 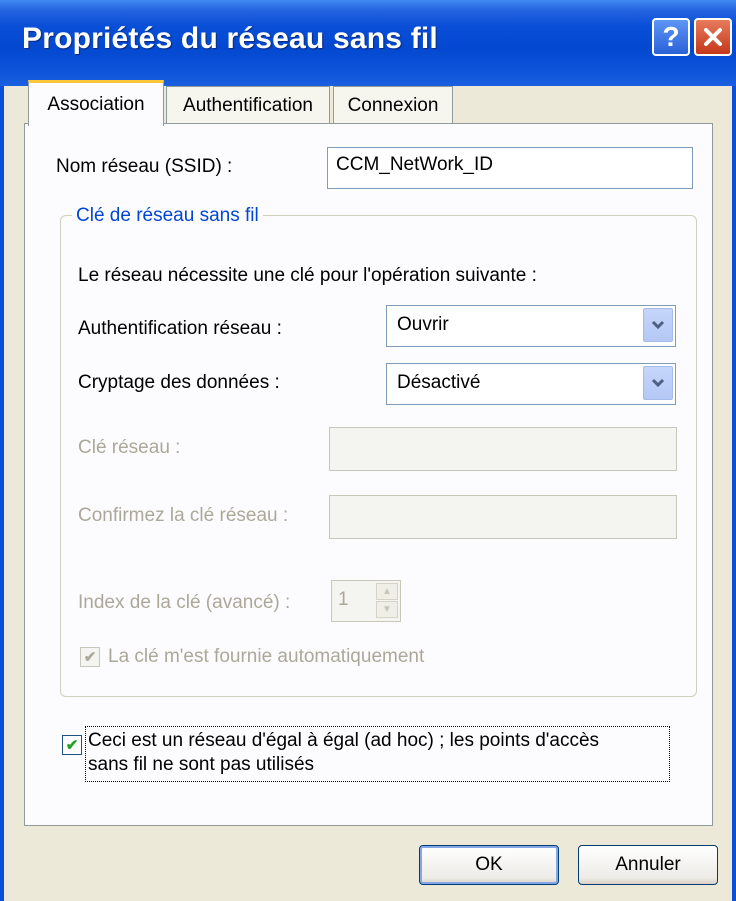 I want to click on tab-label: Authentification, so click(x=248, y=105).